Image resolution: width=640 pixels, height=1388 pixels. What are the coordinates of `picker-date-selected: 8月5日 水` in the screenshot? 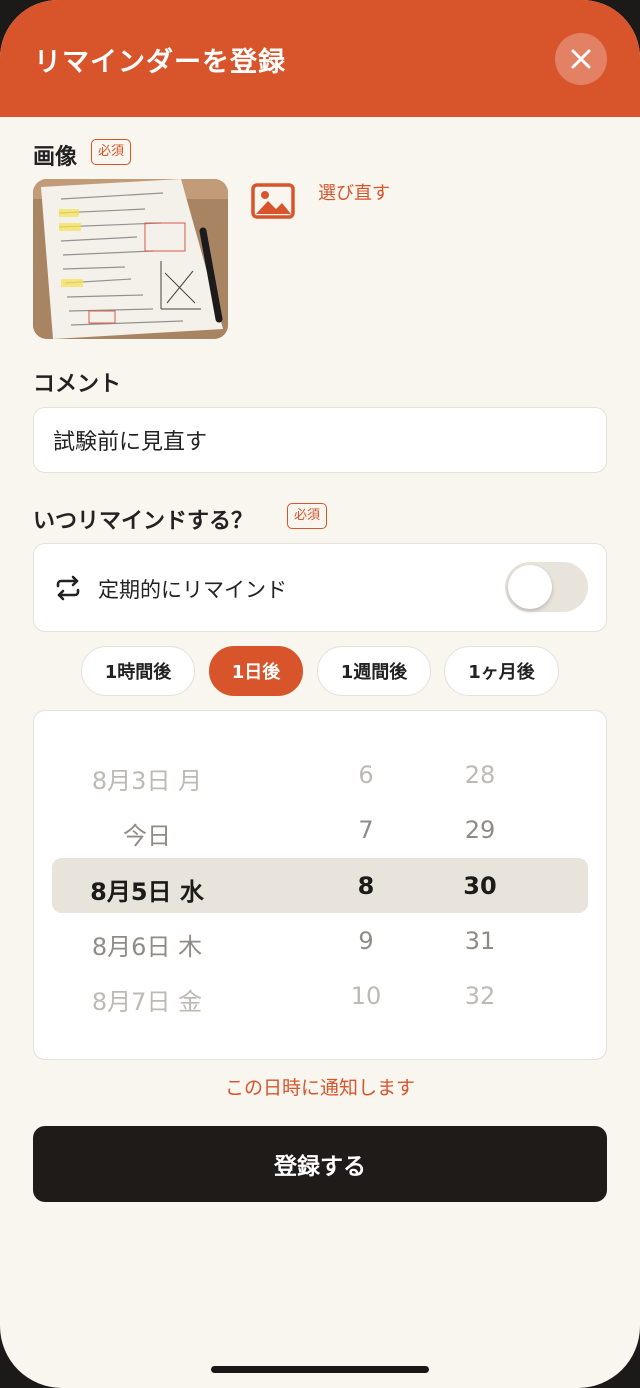 It's located at (147, 889).